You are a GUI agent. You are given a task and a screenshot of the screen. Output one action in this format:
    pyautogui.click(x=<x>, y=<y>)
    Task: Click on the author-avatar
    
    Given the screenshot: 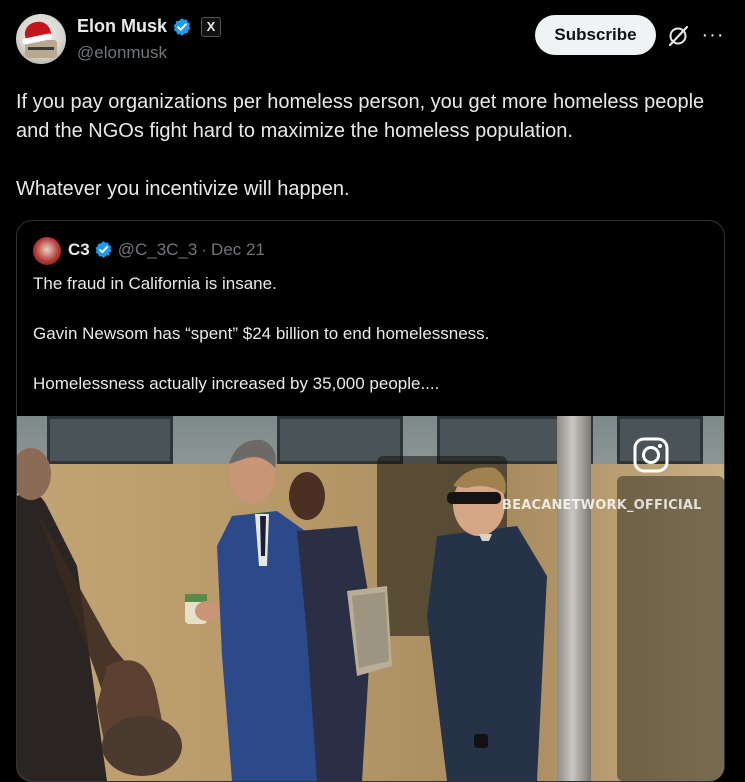 What is the action you would take?
    pyautogui.click(x=41, y=39)
    